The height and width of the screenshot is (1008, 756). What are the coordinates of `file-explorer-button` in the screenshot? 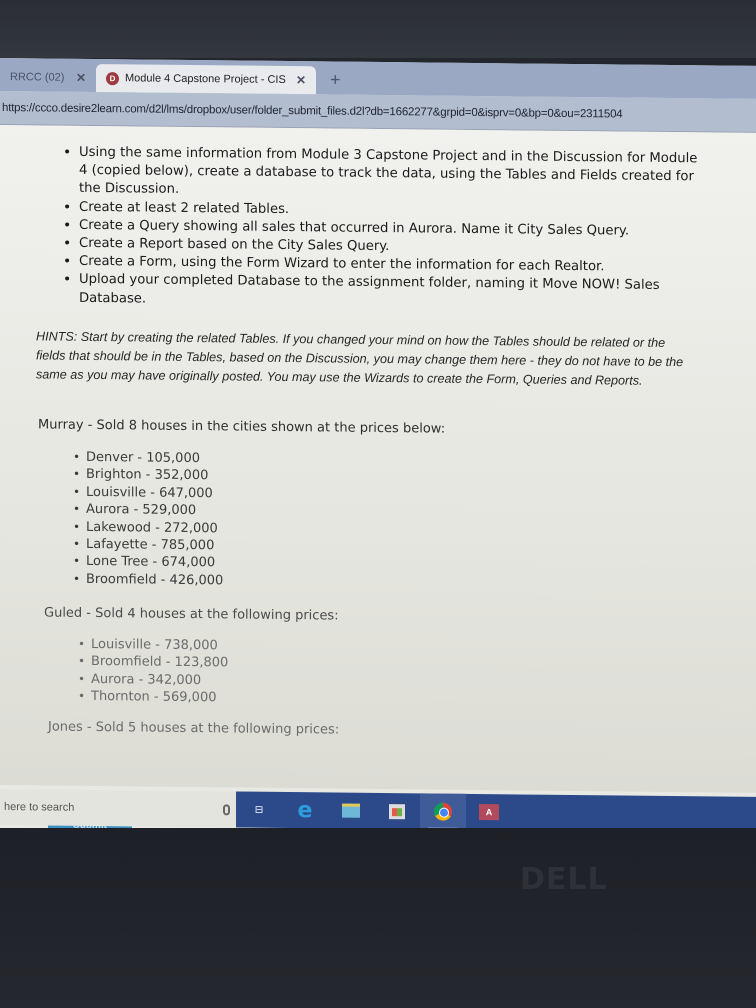 It's located at (351, 810).